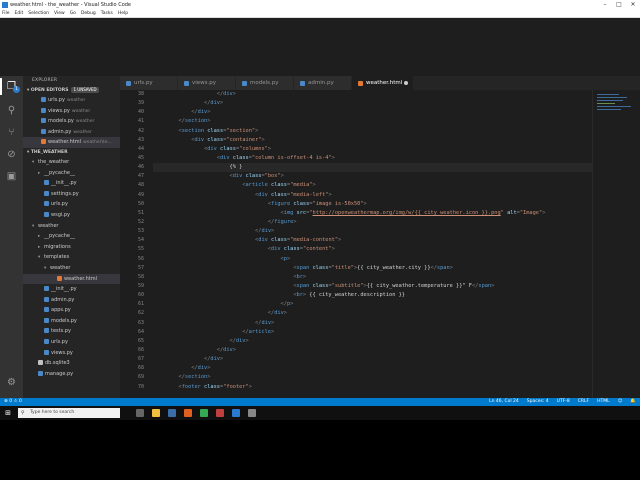 The width and height of the screenshot is (640, 480). Describe the element at coordinates (8, 413) in the screenshot. I see `windows-start-icon: ⊞` at that location.